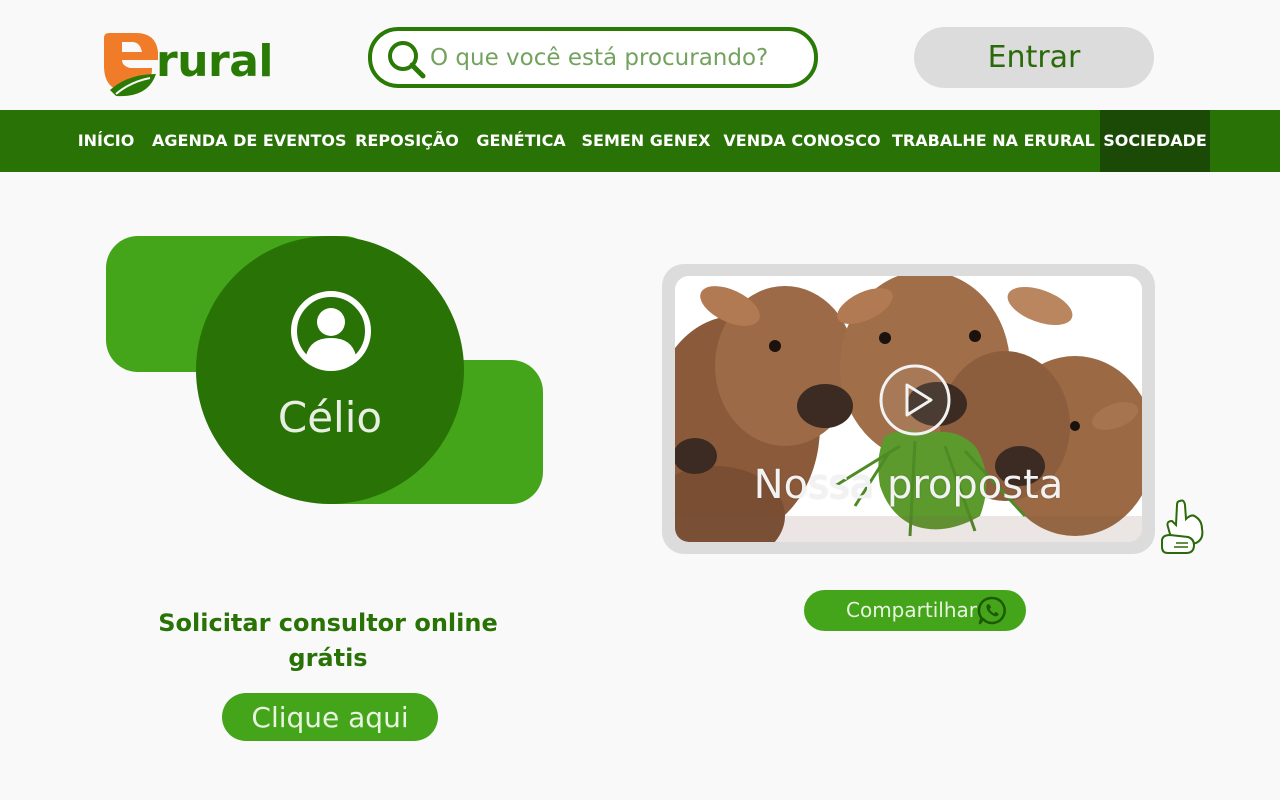 The width and height of the screenshot is (1280, 800). What do you see at coordinates (911, 610) in the screenshot?
I see `share-label: Compartilhar` at bounding box center [911, 610].